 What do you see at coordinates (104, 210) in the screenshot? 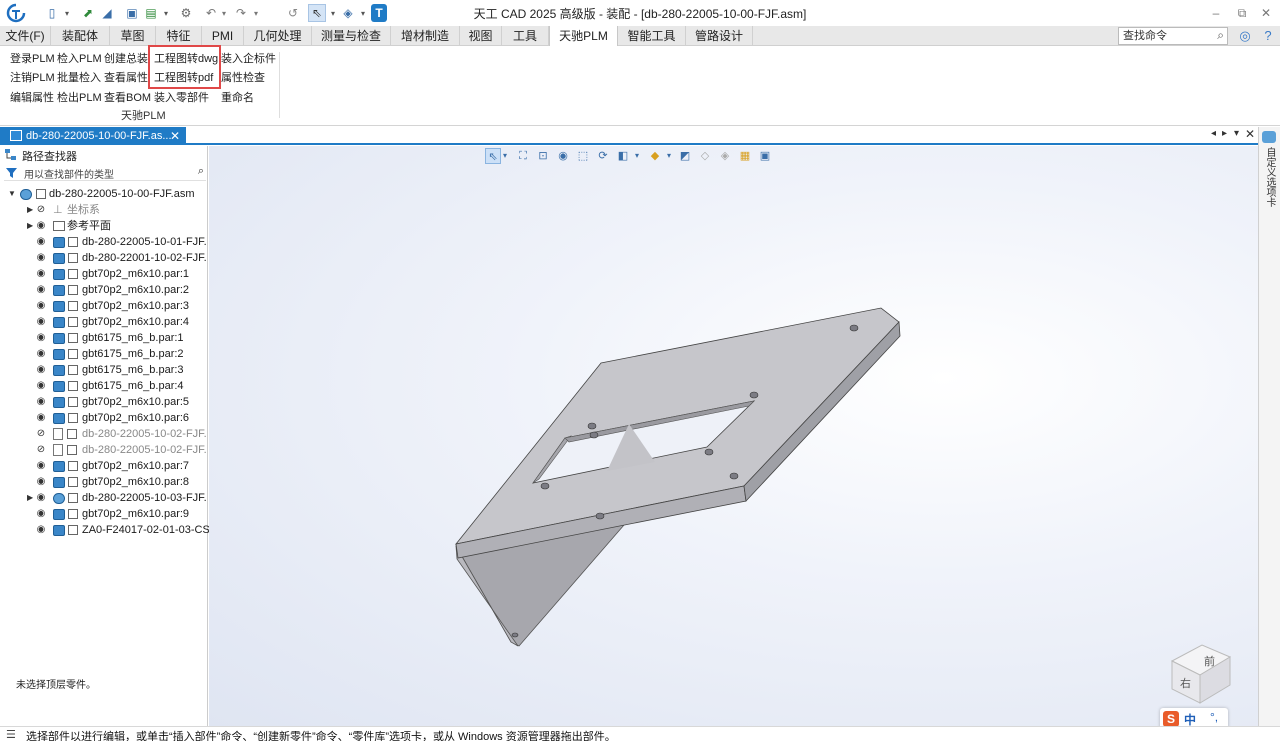
I see `tree-item: ▶ ⊘ ⊥ 坐标系` at bounding box center [104, 210].